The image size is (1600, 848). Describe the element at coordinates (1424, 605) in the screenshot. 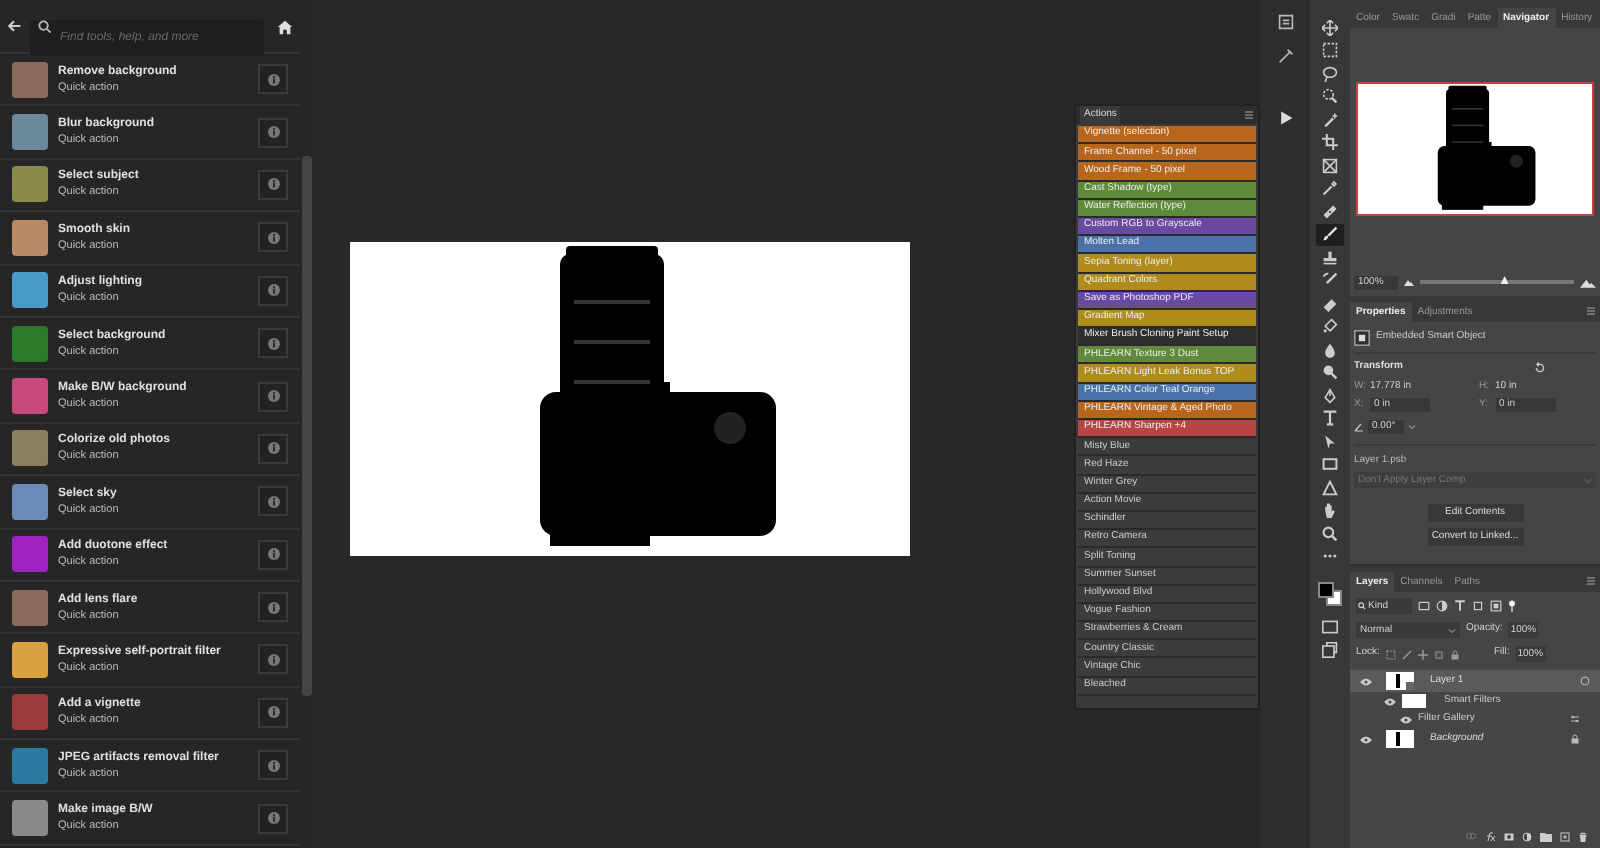

I see `image-filter-icon` at that location.